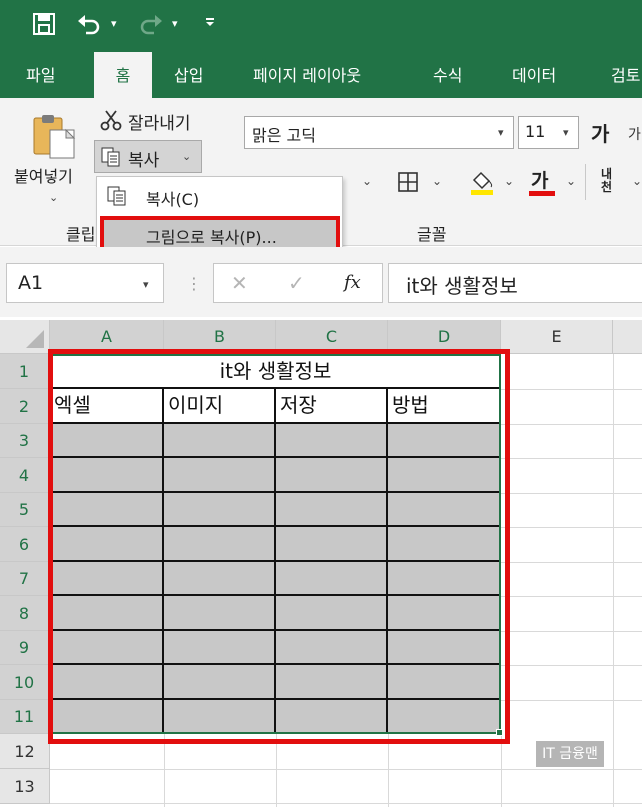  What do you see at coordinates (539, 179) in the screenshot?
I see `font-color-button: 가` at bounding box center [539, 179].